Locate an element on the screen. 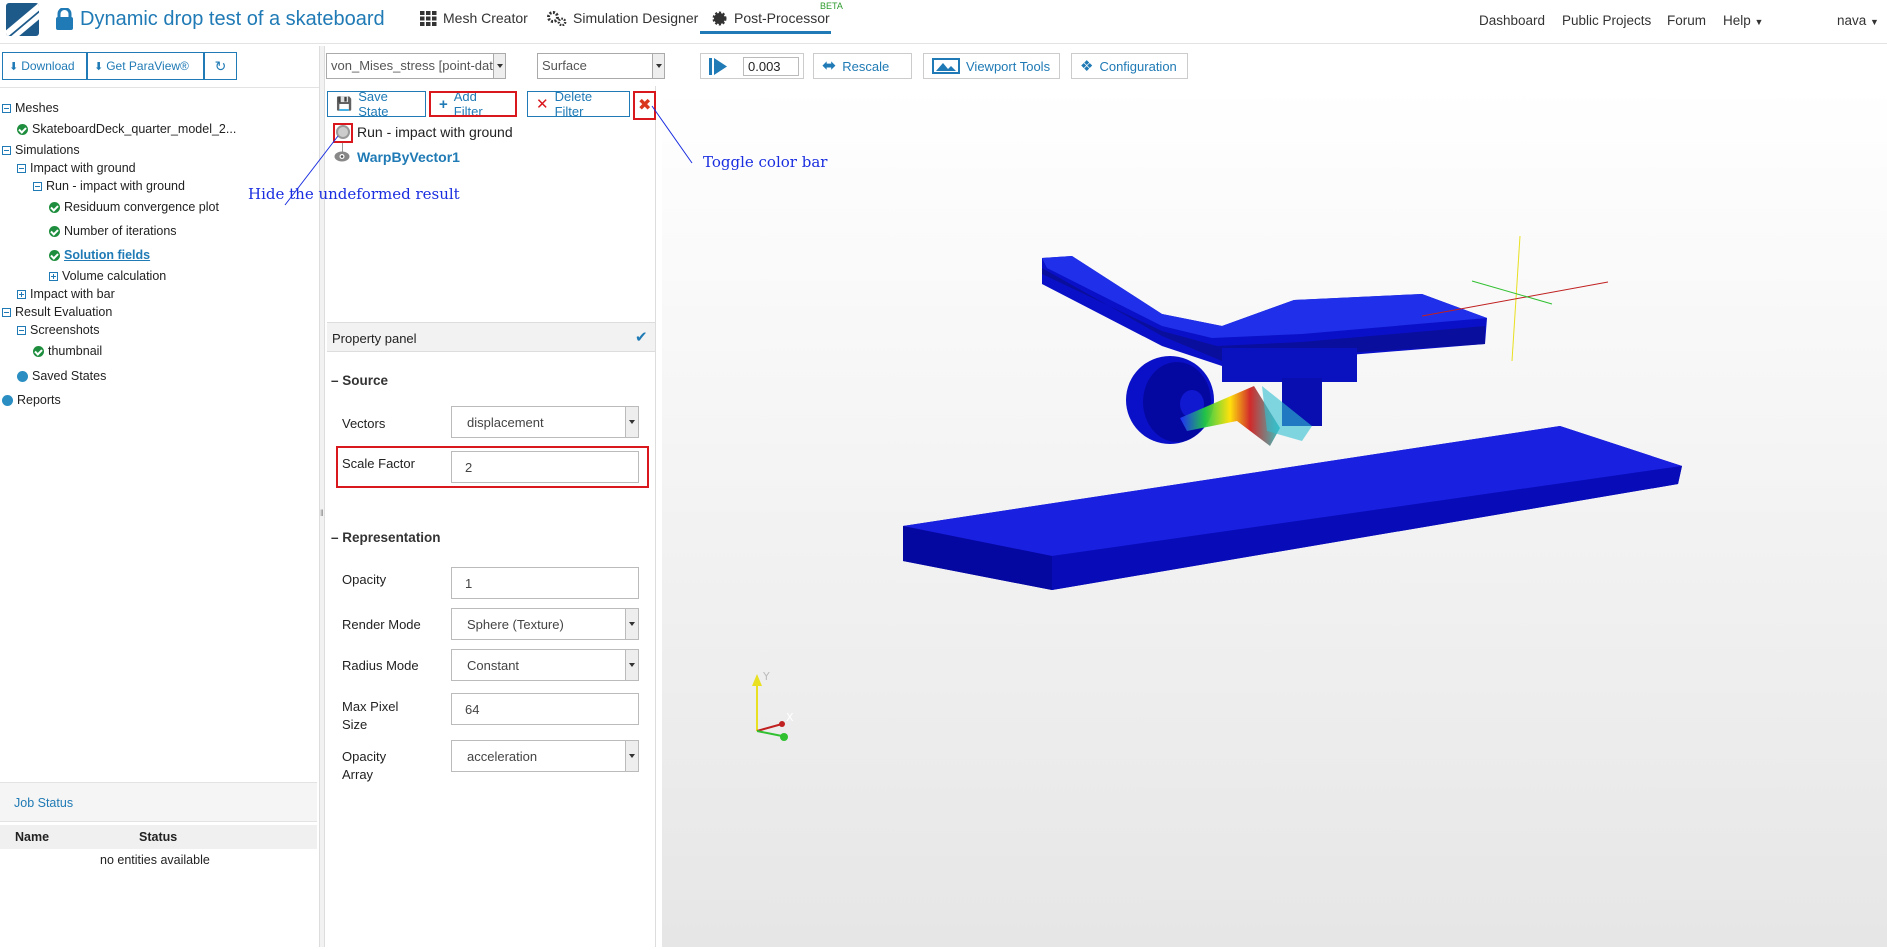  tree-label: Run - impact with ground is located at coordinates (115, 186).